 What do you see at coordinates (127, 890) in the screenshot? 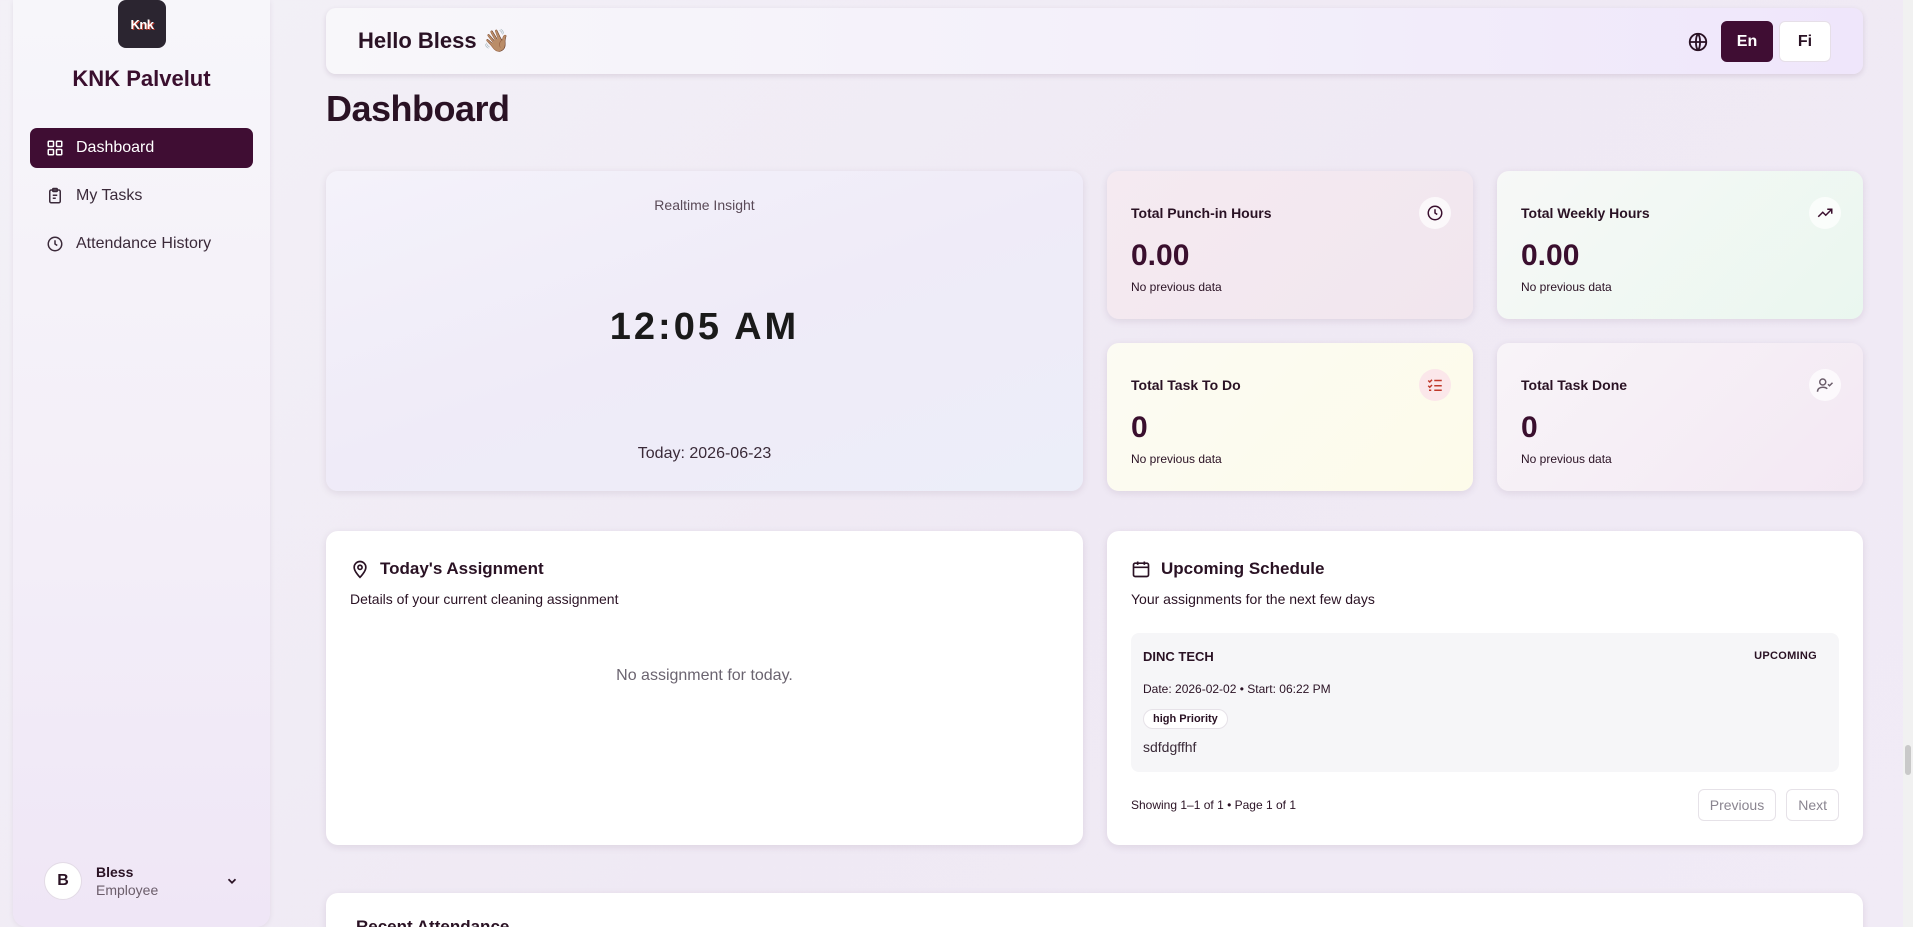
I see `user-role: Employee` at bounding box center [127, 890].